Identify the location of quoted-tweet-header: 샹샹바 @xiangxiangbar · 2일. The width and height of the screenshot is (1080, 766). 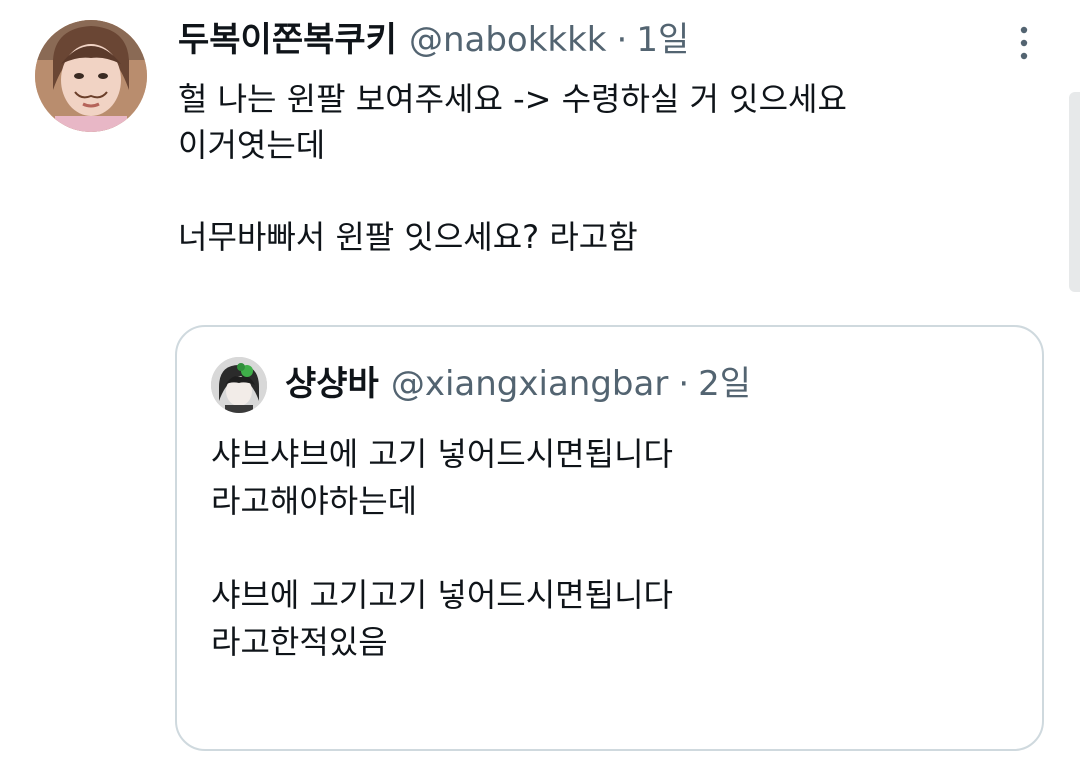
(518, 384).